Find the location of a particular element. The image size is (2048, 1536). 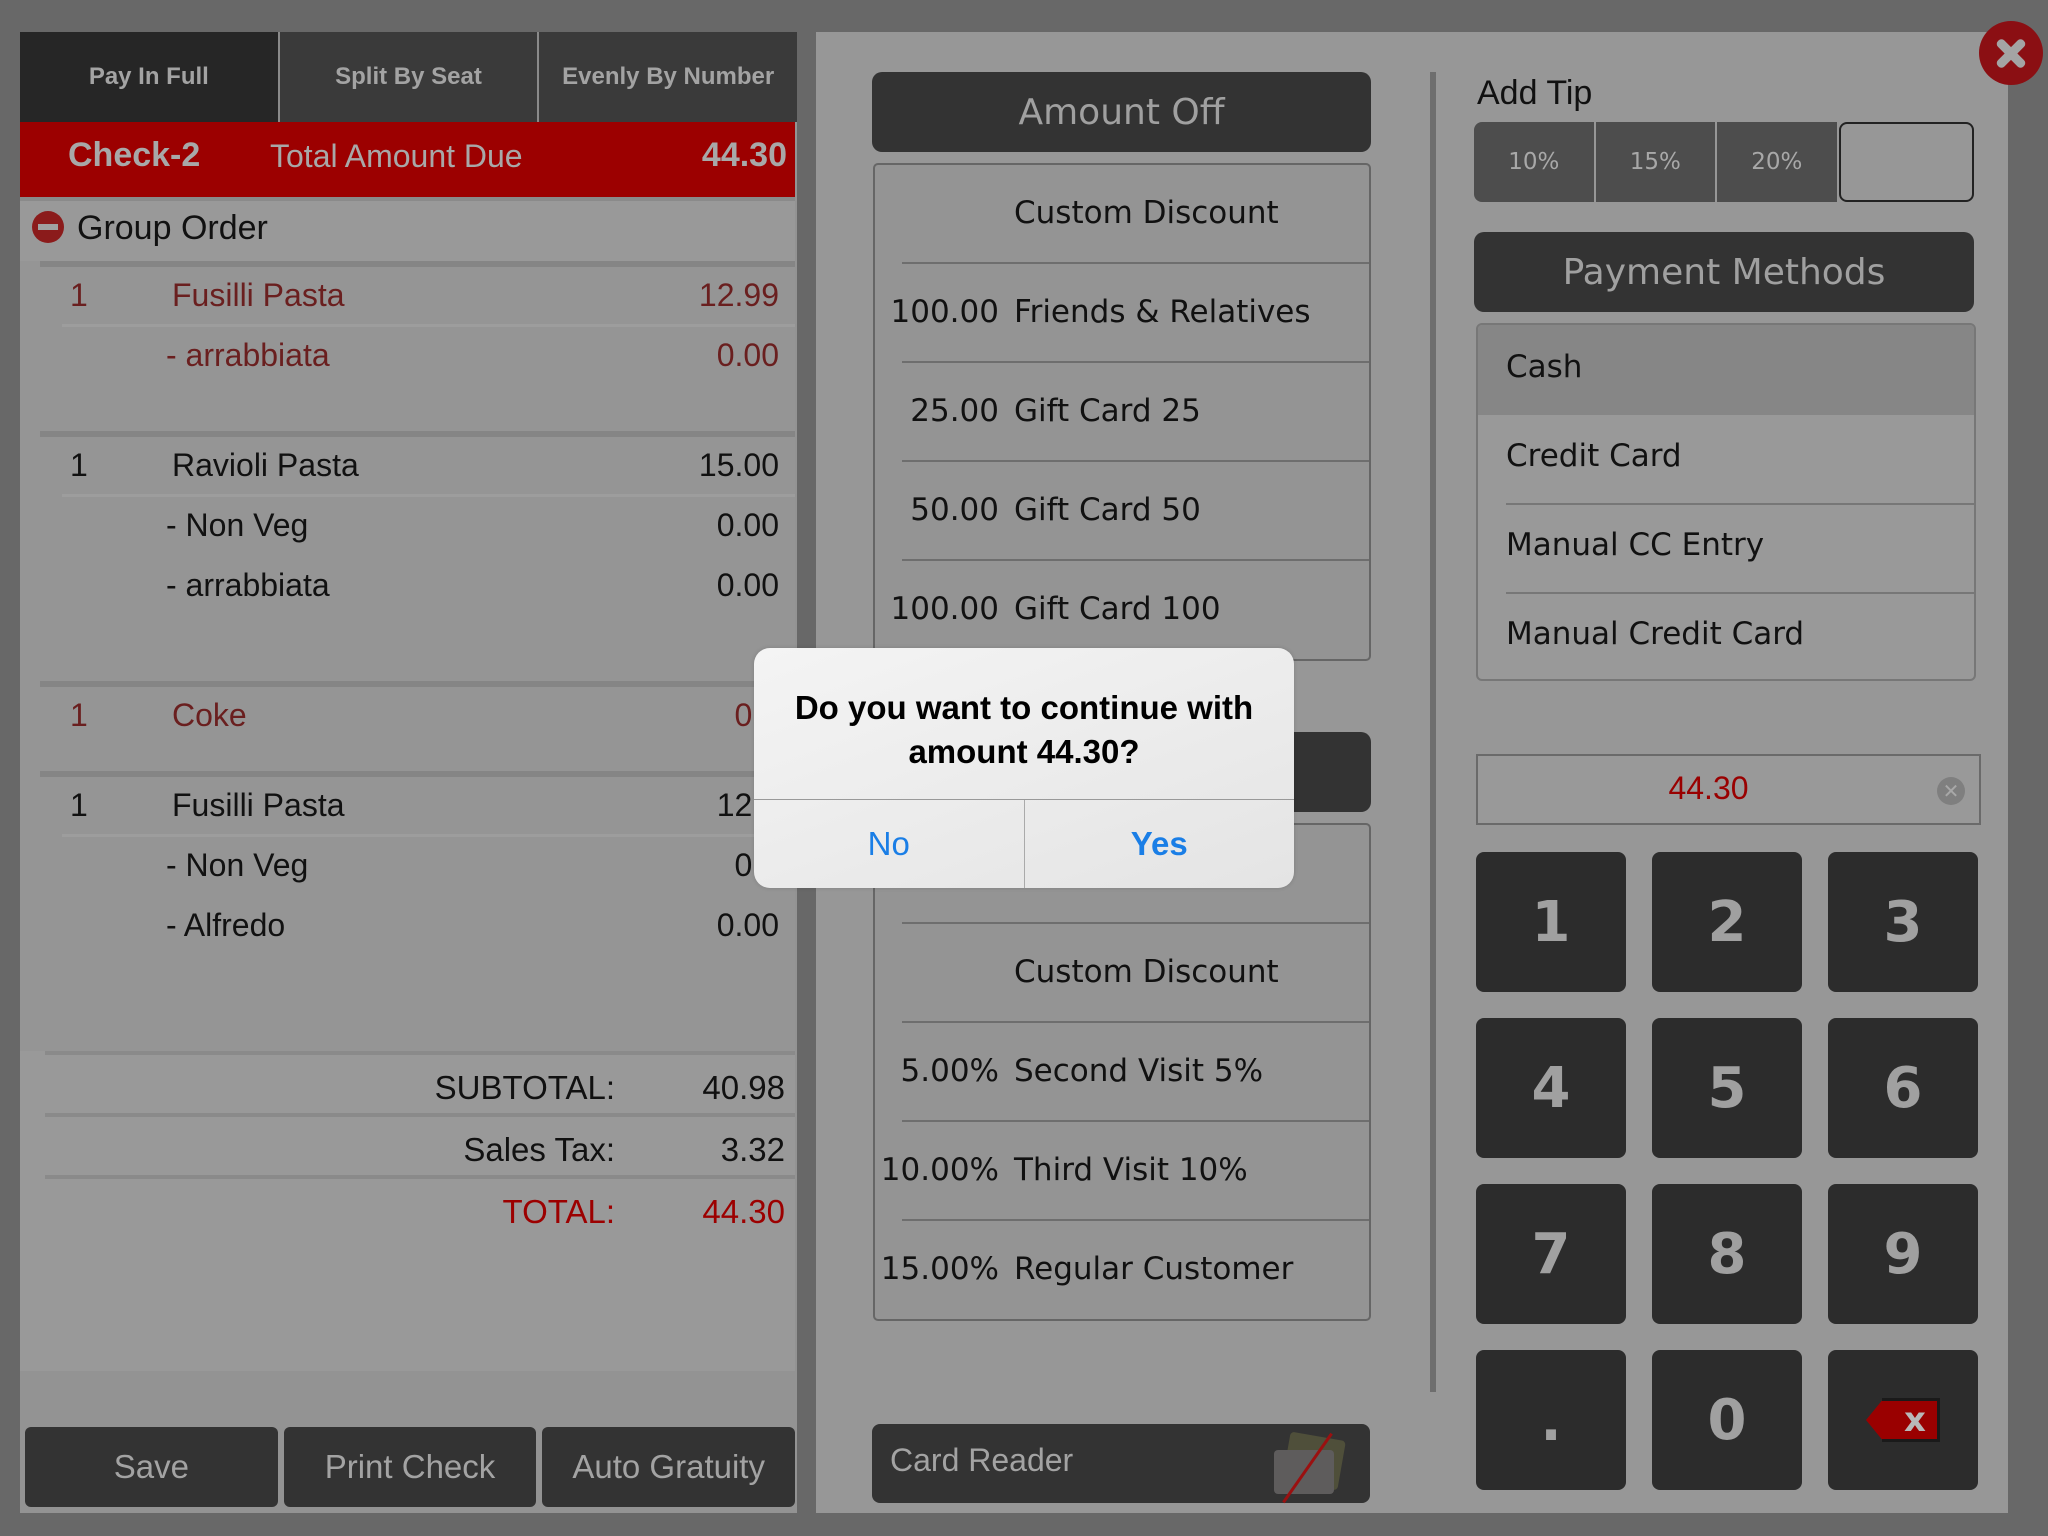

subtotal-label: SUBTOTAL: is located at coordinates (524, 1087).